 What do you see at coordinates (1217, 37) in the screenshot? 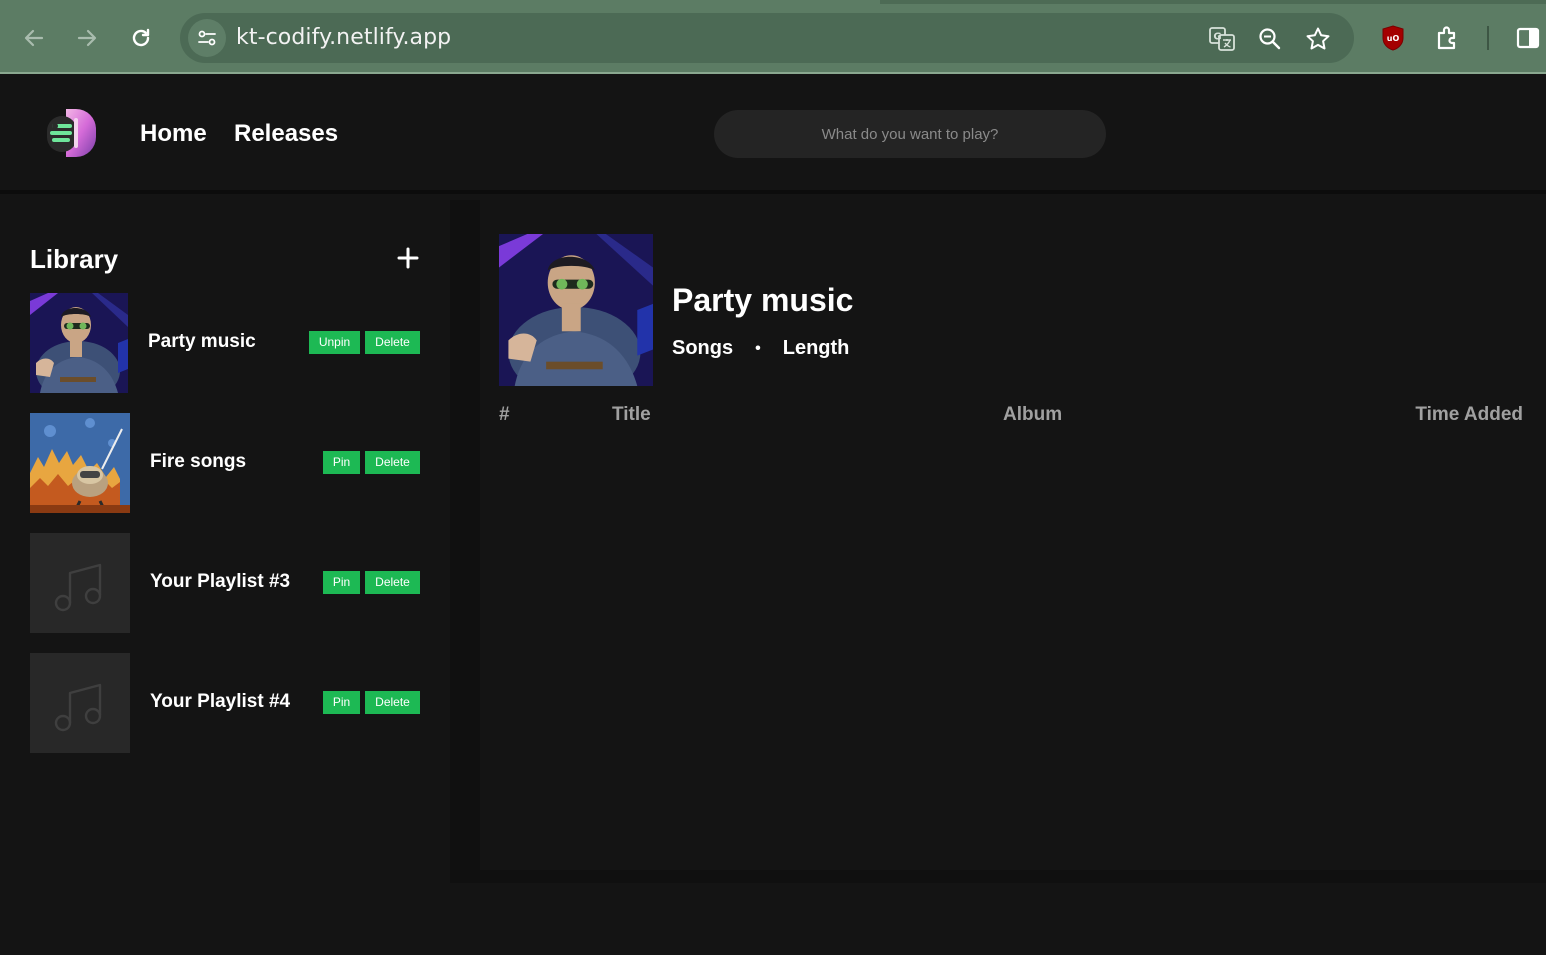
I see `svg-text: G` at bounding box center [1217, 37].